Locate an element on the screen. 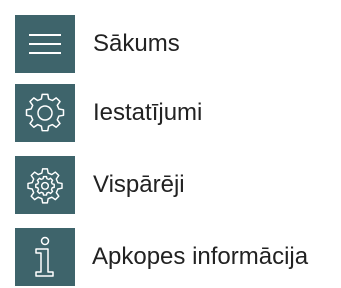 The height and width of the screenshot is (288, 341). general-settings-gear-icon is located at coordinates (45, 185).